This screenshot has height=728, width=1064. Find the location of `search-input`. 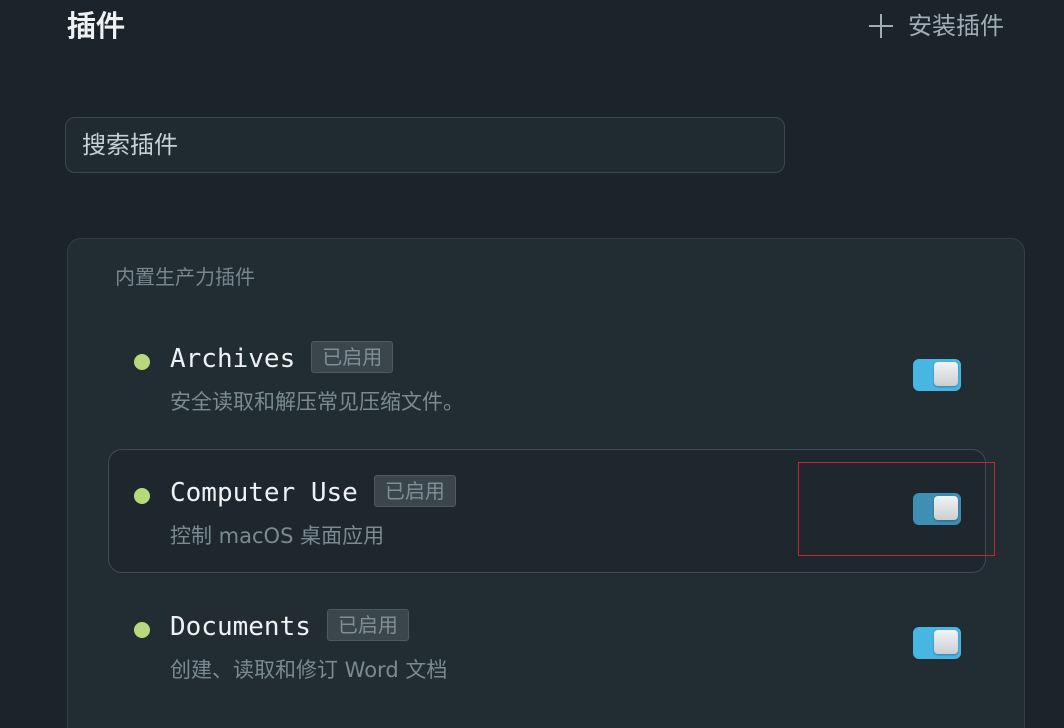

search-input is located at coordinates (425, 145).